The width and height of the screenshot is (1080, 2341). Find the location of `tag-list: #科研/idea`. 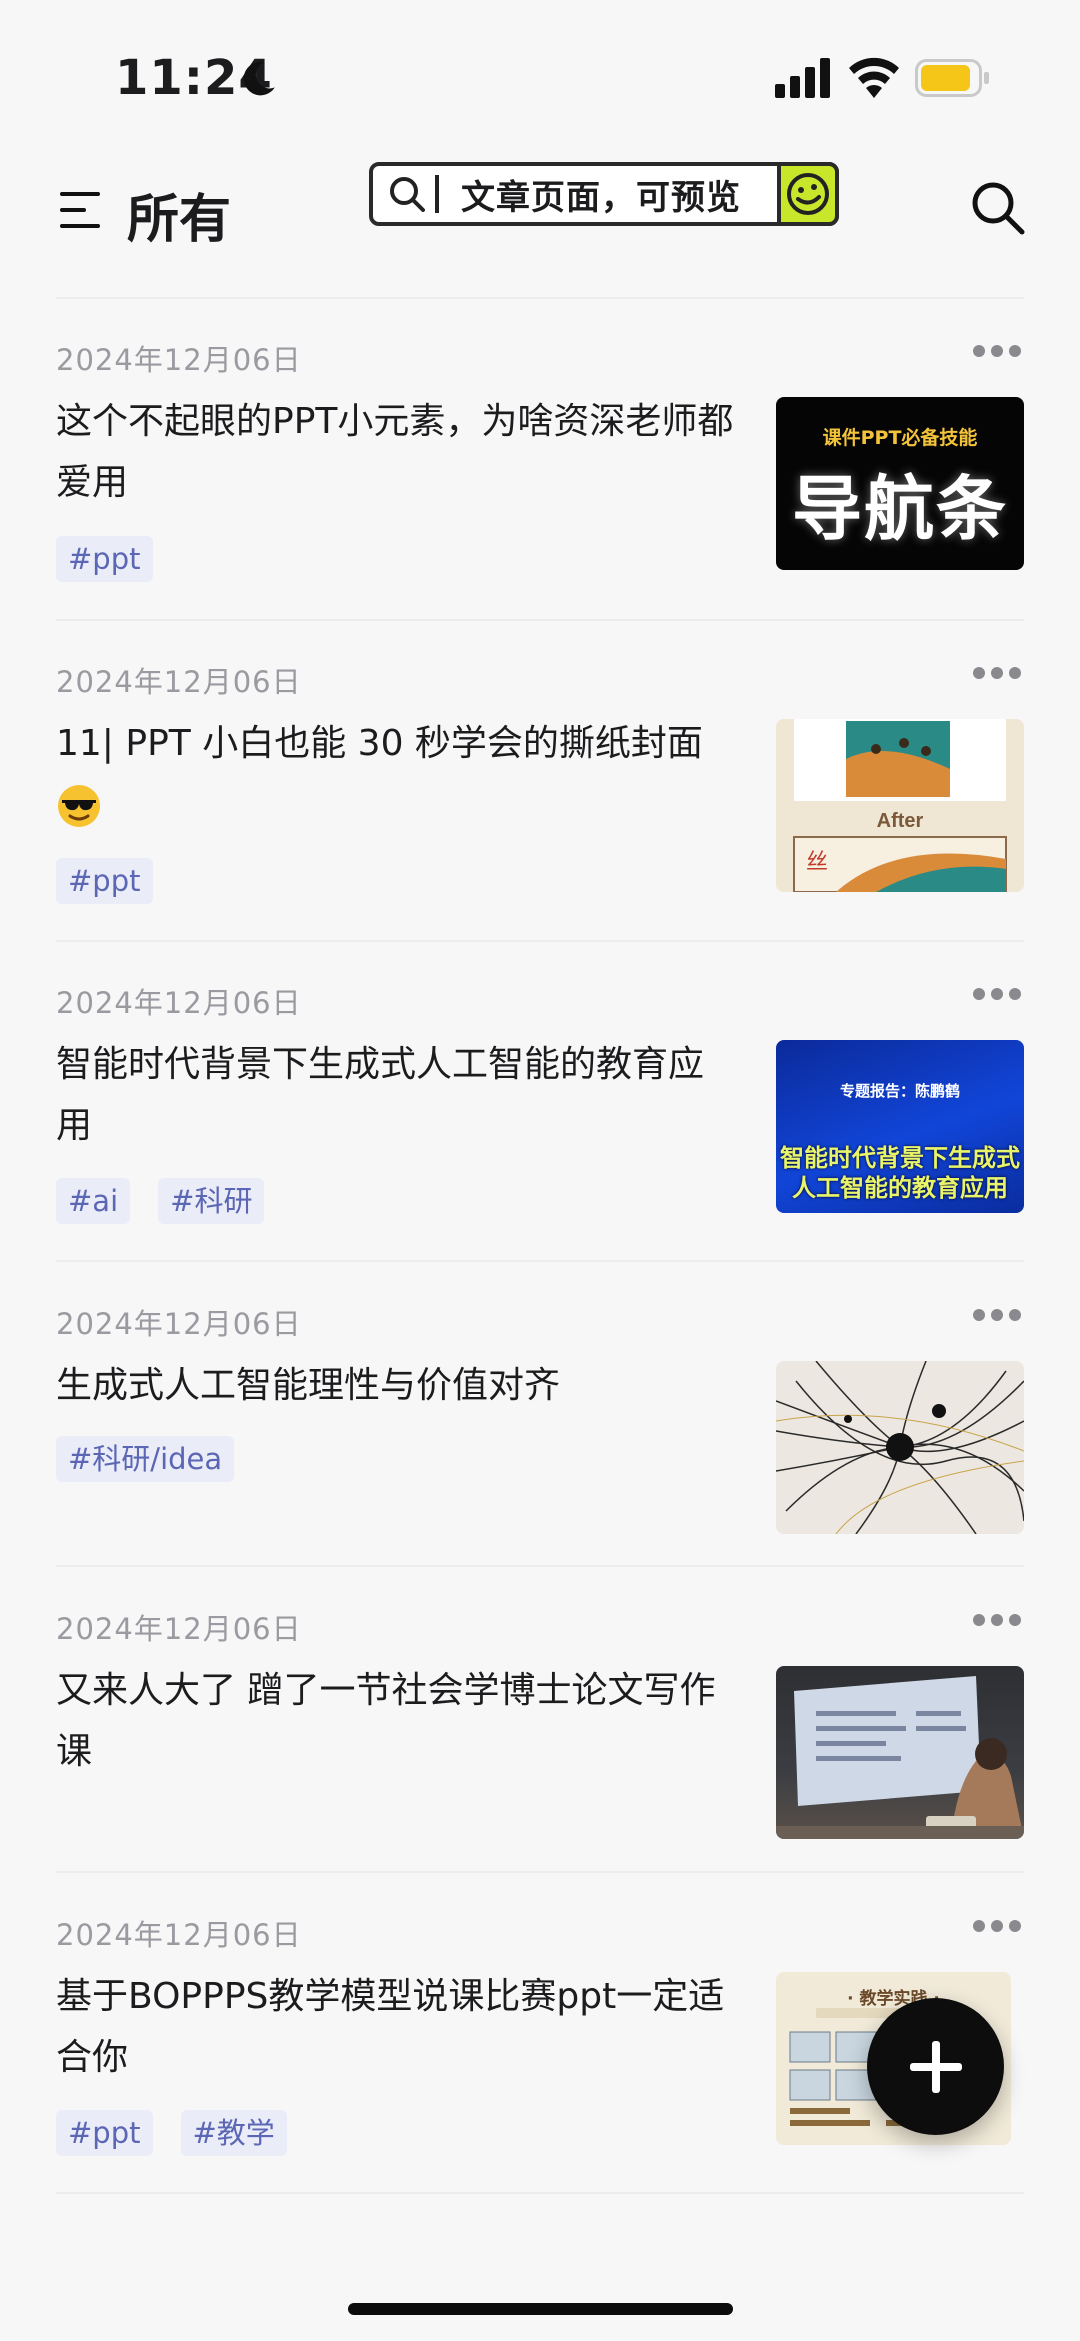

tag-list: #科研/idea is located at coordinates (145, 1459).